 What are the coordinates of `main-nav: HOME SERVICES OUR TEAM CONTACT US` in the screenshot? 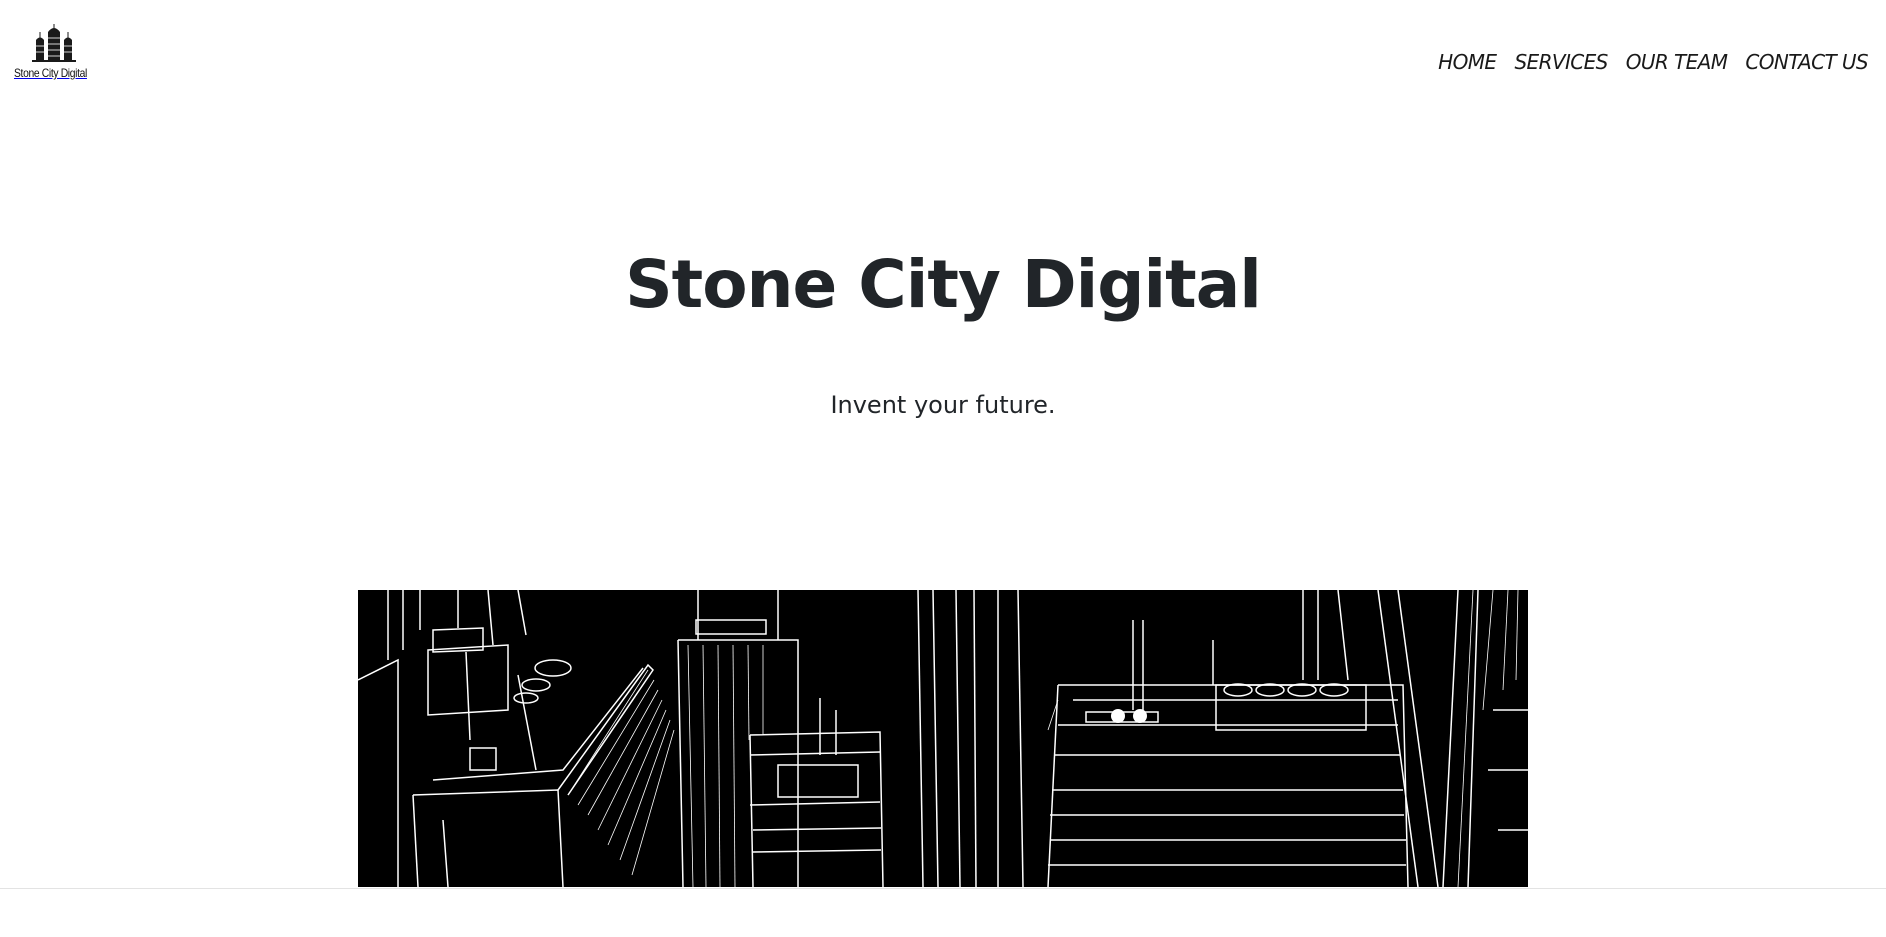 It's located at (1653, 62).